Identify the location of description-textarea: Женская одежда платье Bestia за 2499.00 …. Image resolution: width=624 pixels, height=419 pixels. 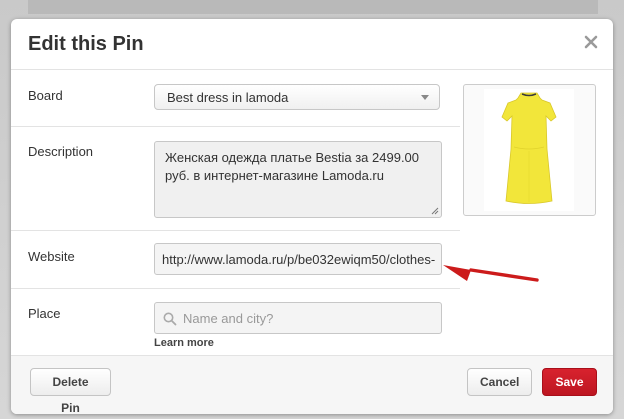
(298, 179).